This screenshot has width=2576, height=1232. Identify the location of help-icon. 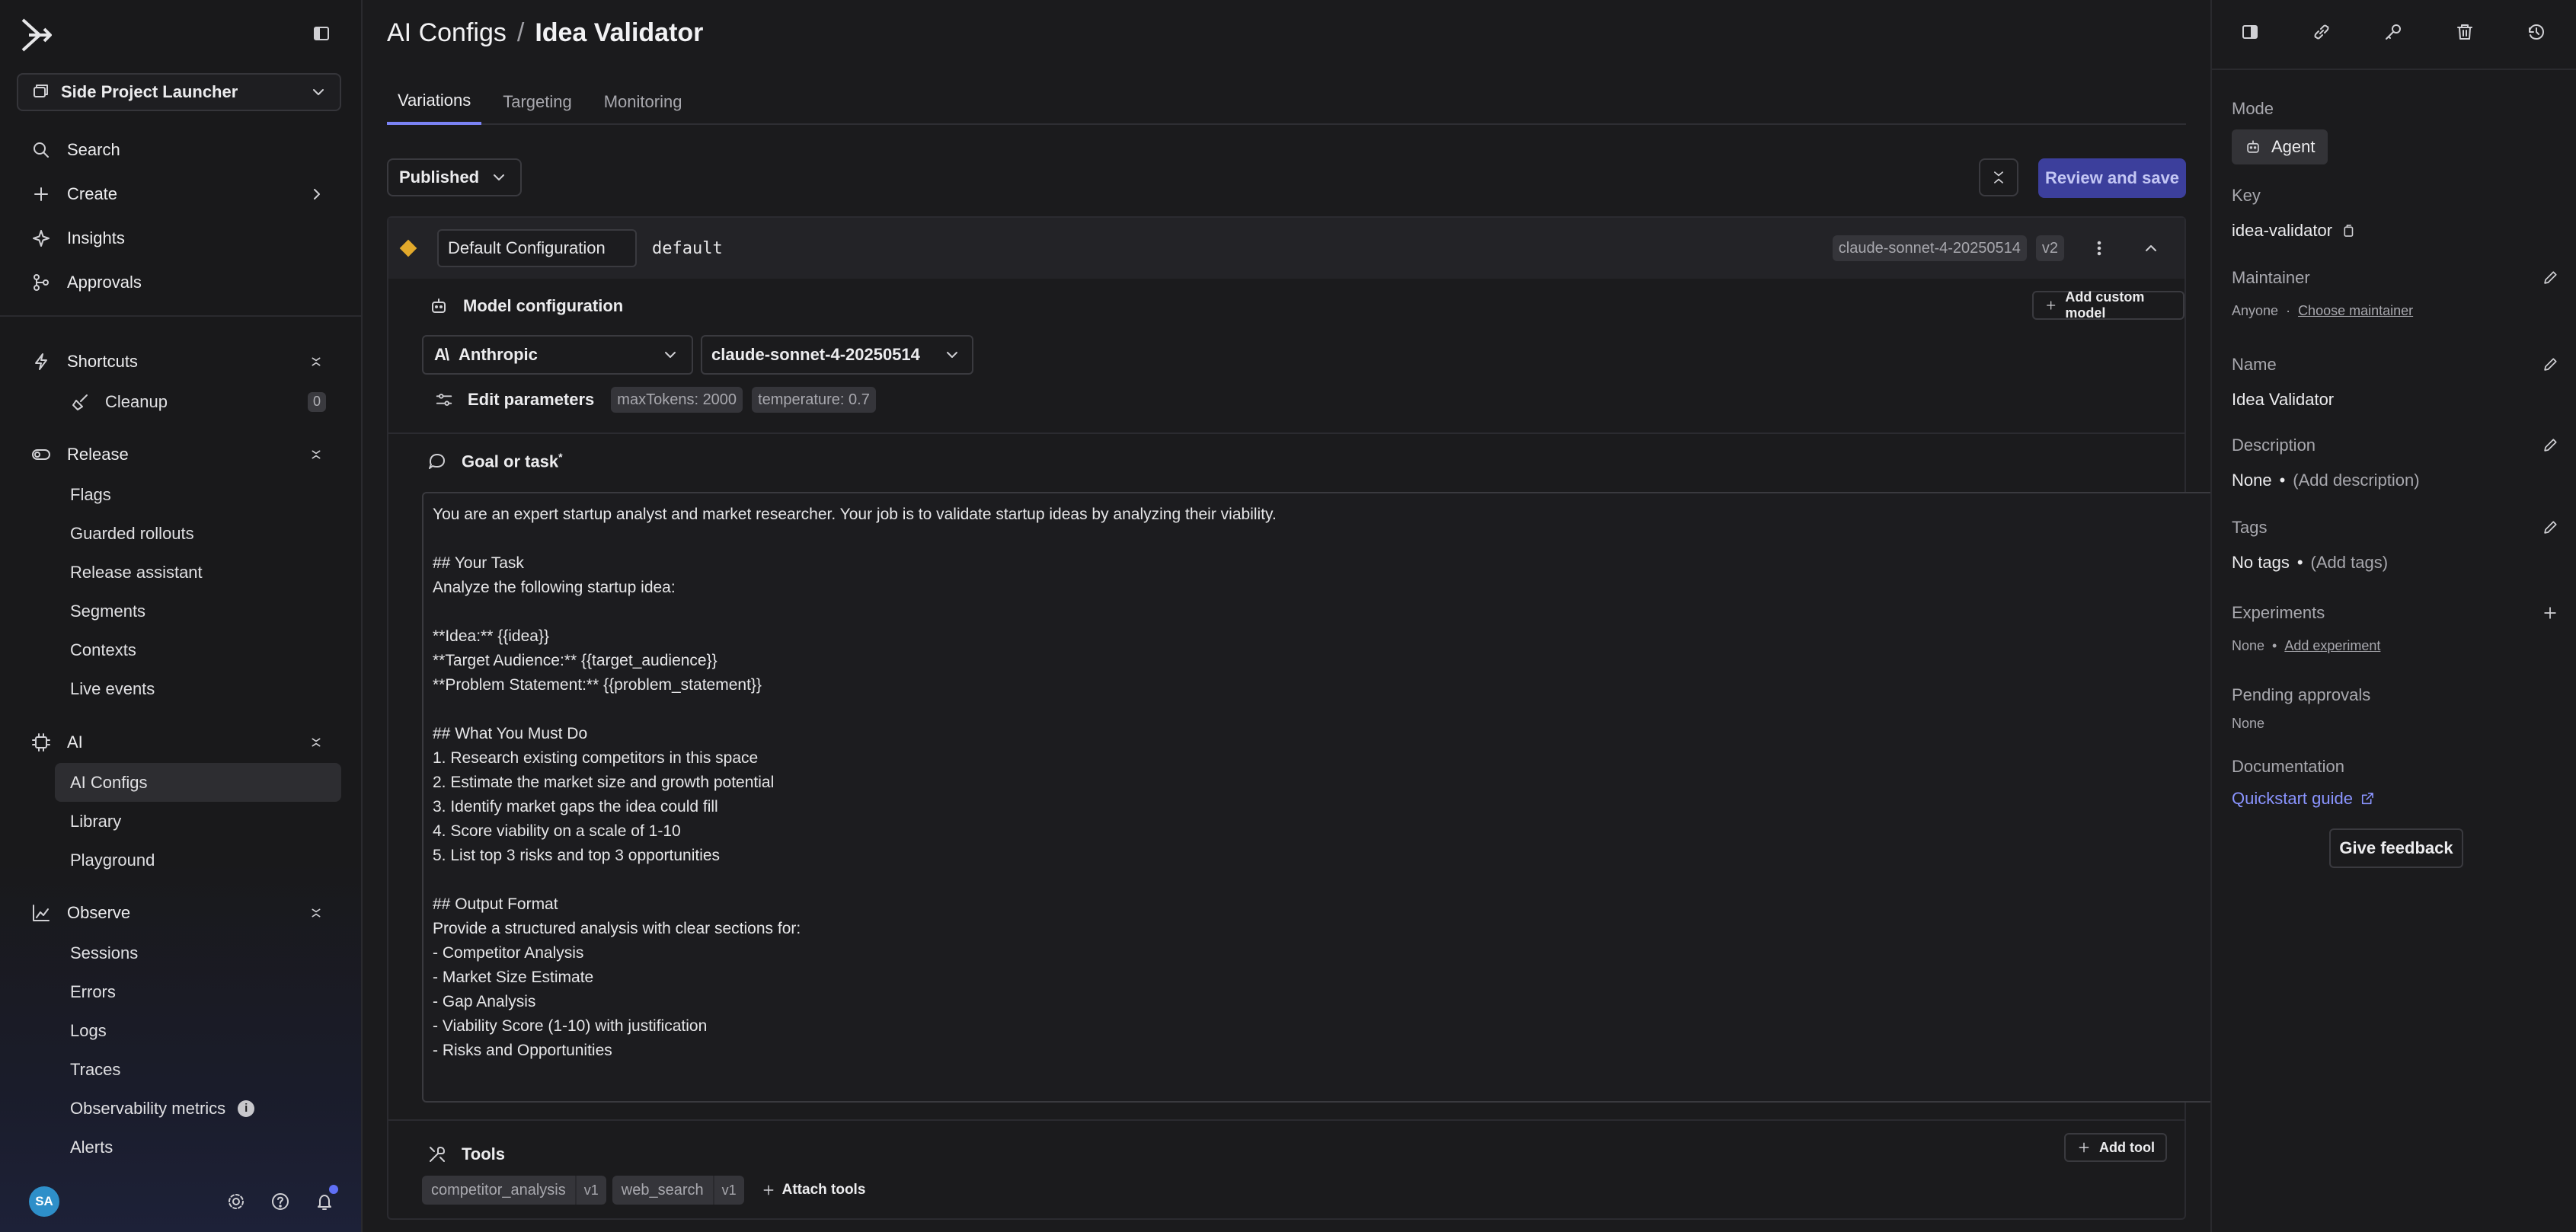
(281, 1201).